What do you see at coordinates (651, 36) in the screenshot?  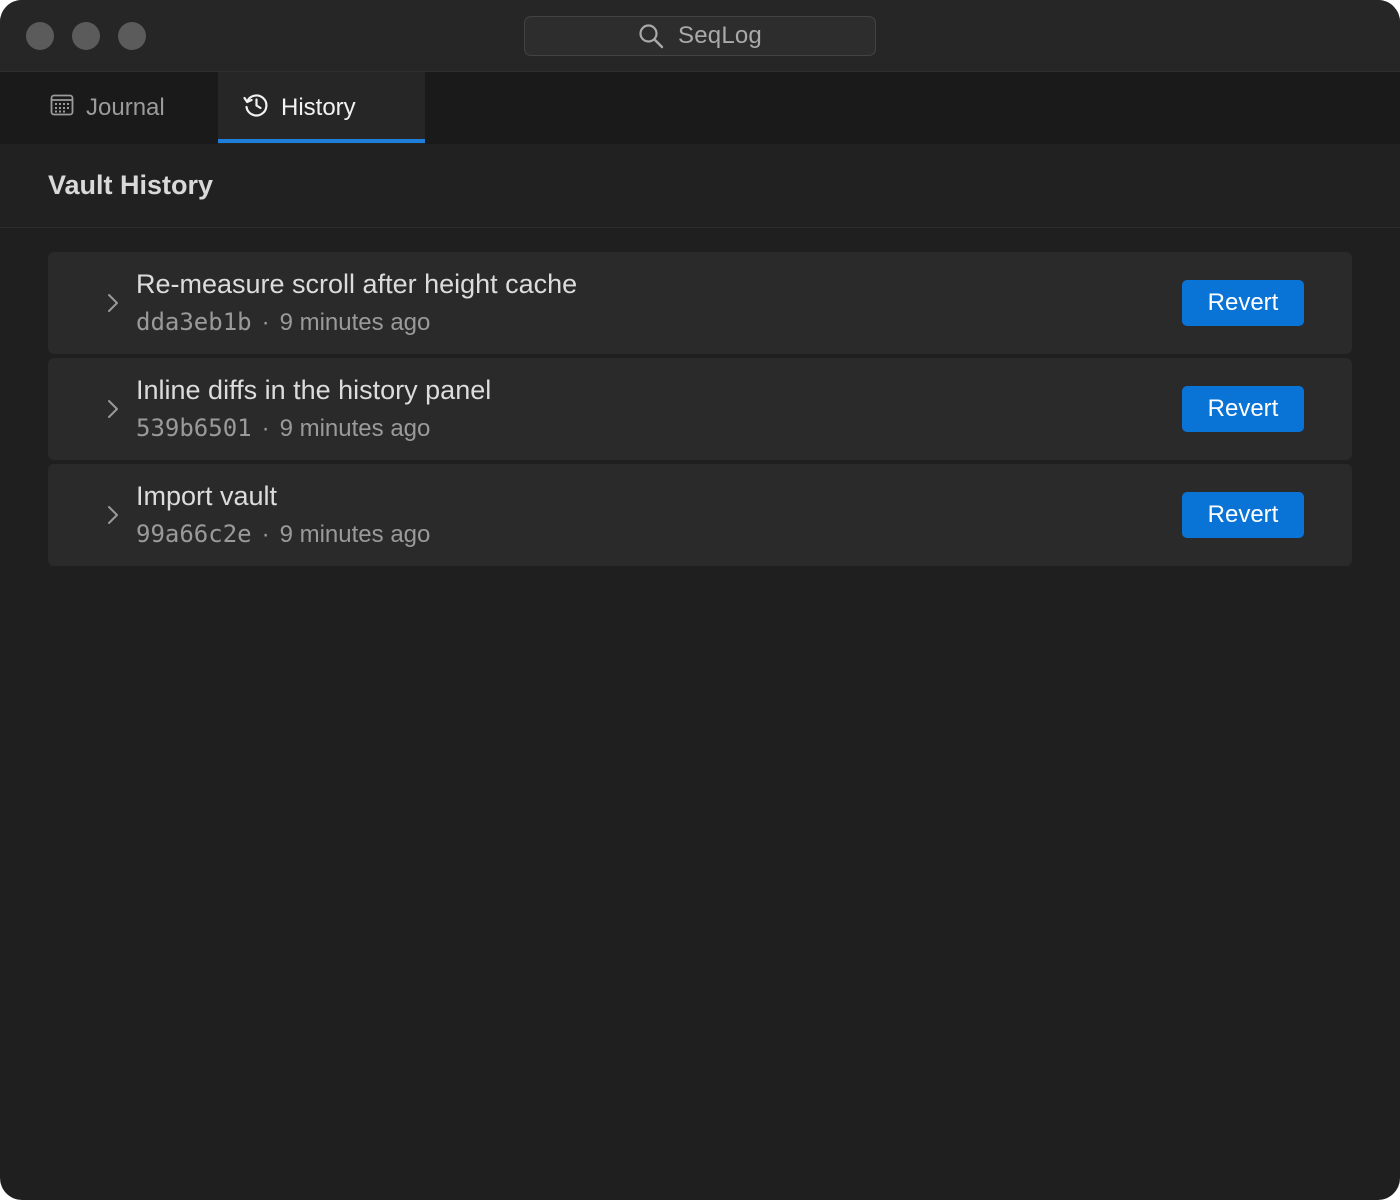 I see `search-icon` at bounding box center [651, 36].